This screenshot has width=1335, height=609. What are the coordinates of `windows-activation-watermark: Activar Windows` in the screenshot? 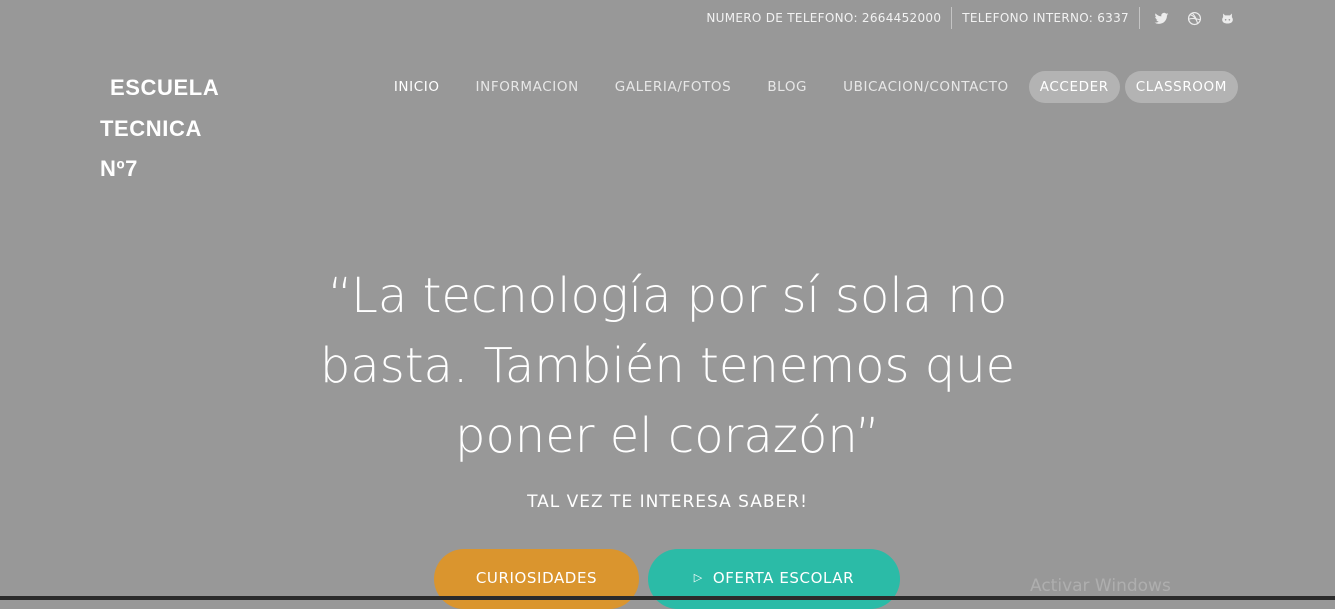 It's located at (1100, 586).